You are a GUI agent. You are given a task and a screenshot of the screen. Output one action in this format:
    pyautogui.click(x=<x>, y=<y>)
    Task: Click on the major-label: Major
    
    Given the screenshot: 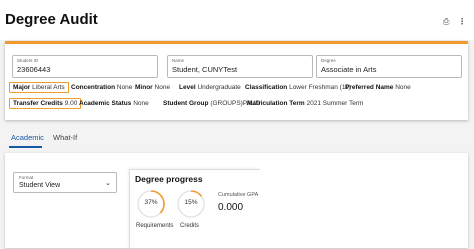 What is the action you would take?
    pyautogui.click(x=22, y=87)
    